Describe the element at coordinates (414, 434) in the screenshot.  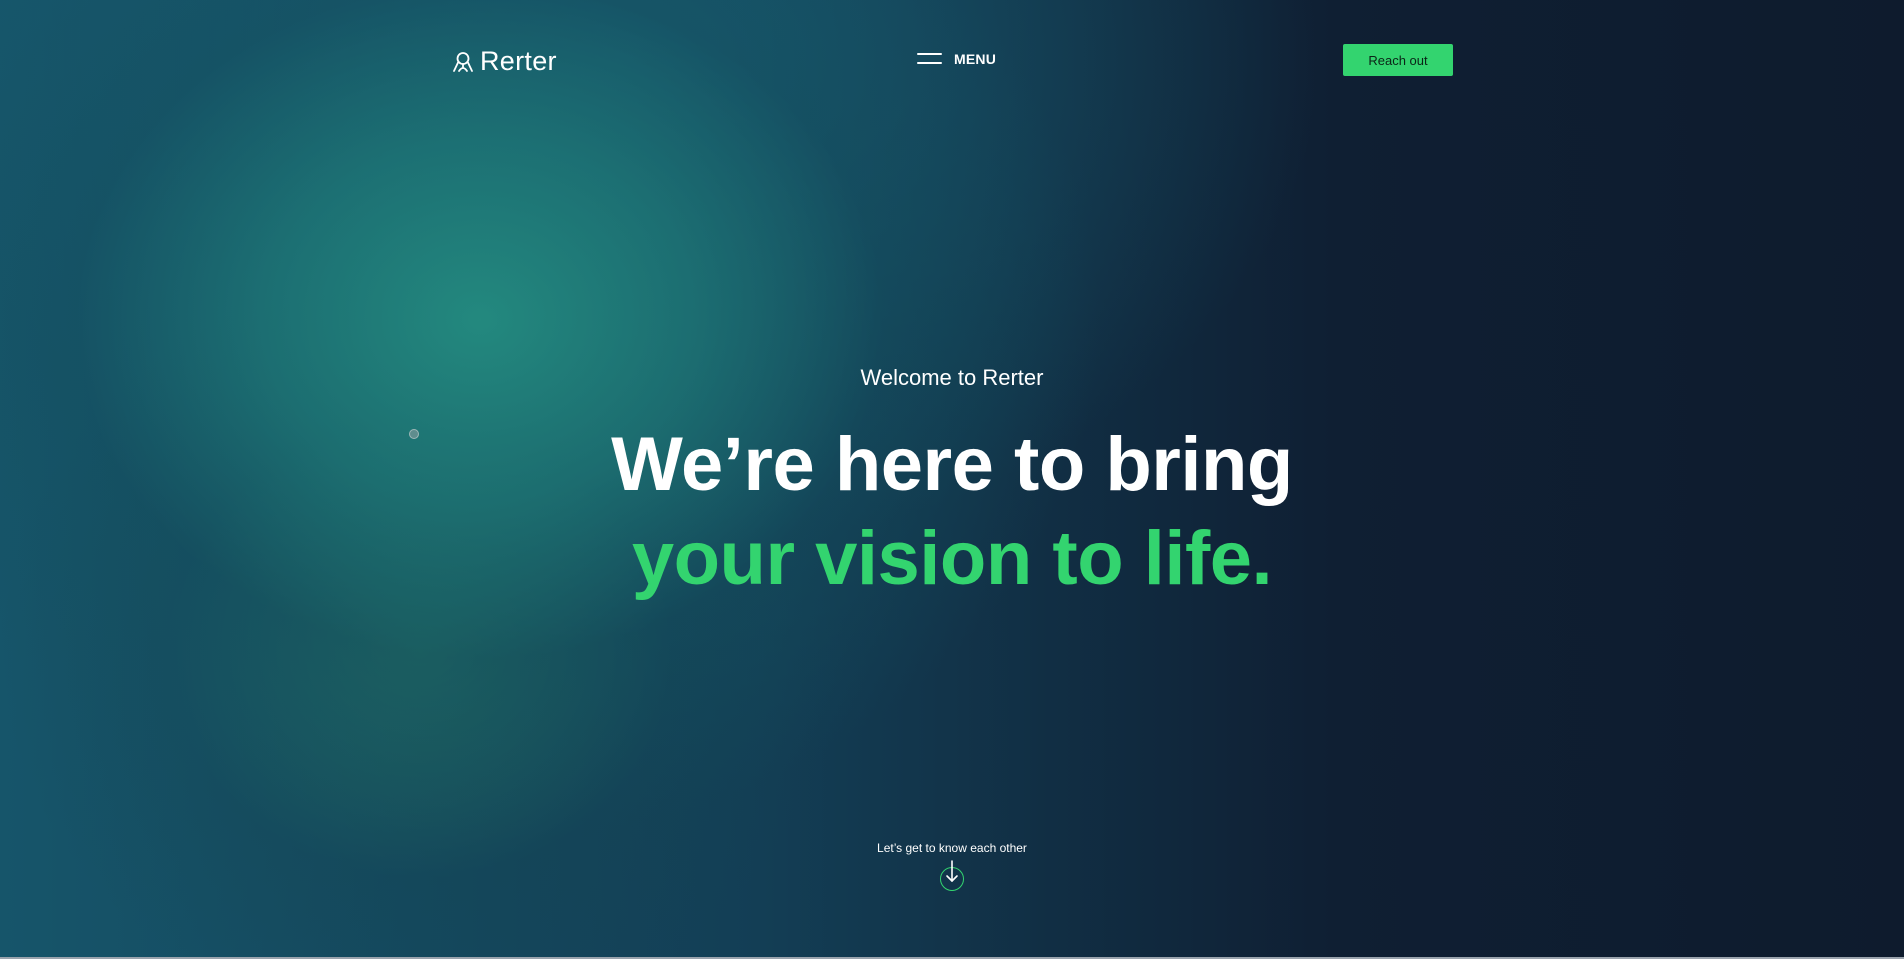
I see `cursor-dot` at that location.